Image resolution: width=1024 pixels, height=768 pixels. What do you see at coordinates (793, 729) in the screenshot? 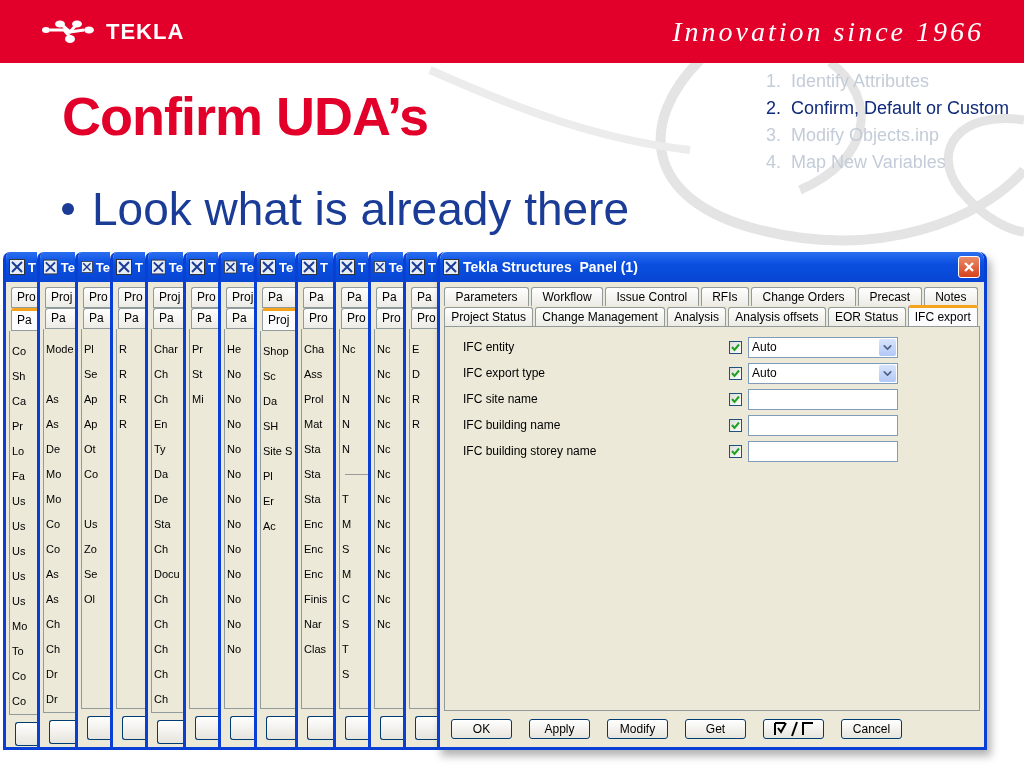
I see `toggle-checks-button` at bounding box center [793, 729].